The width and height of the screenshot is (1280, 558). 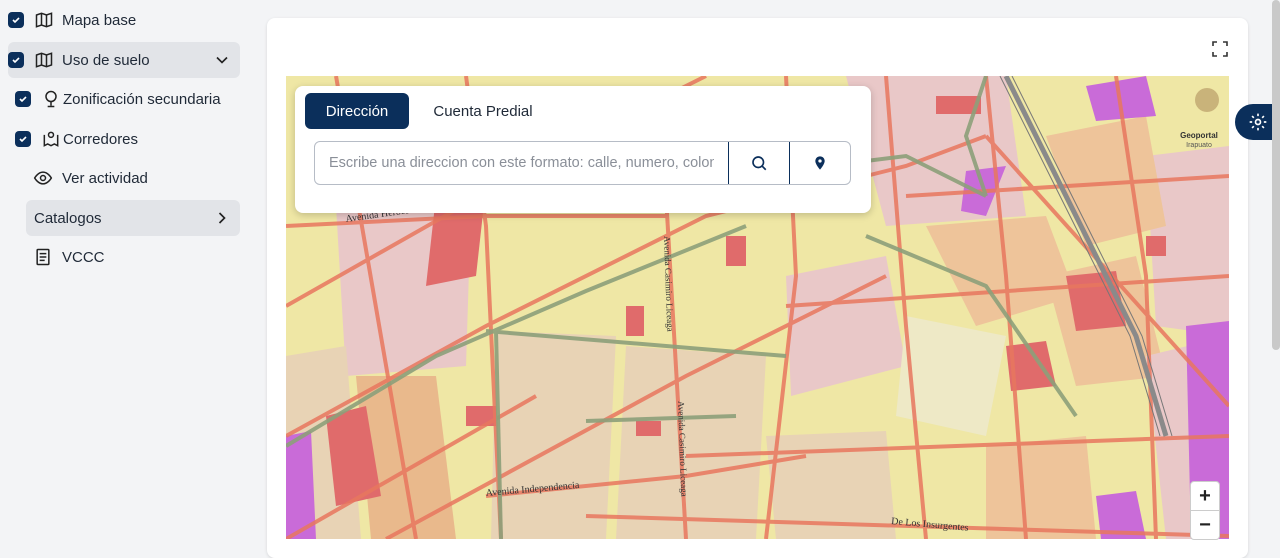 What do you see at coordinates (521, 163) in the screenshot?
I see `address-search-input` at bounding box center [521, 163].